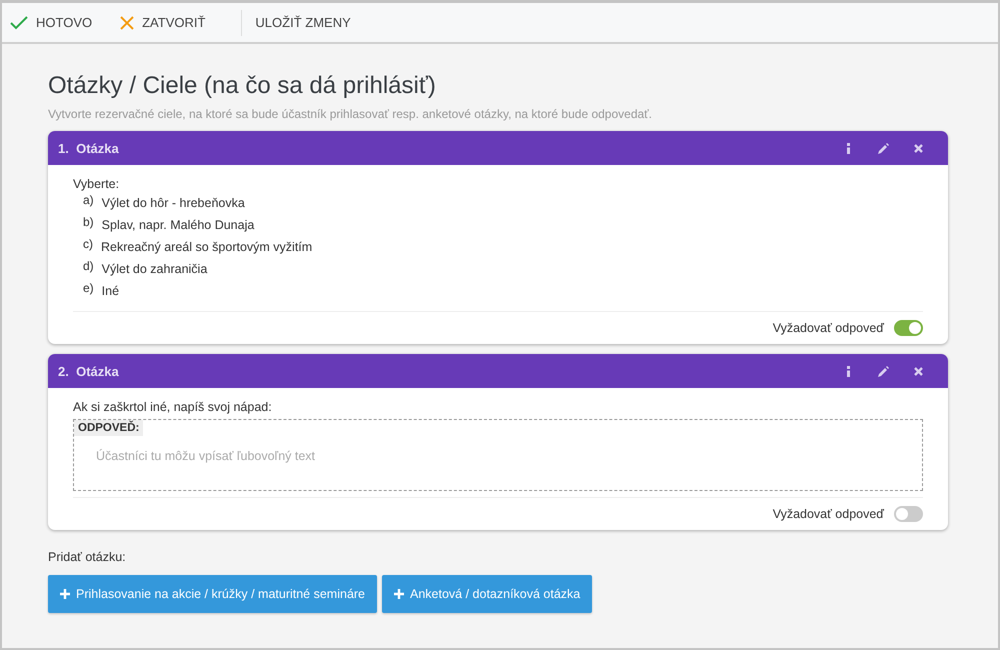 This screenshot has height=650, width=1000. Describe the element at coordinates (87, 557) in the screenshot. I see `add-question-label: Pridať otázku:` at that location.